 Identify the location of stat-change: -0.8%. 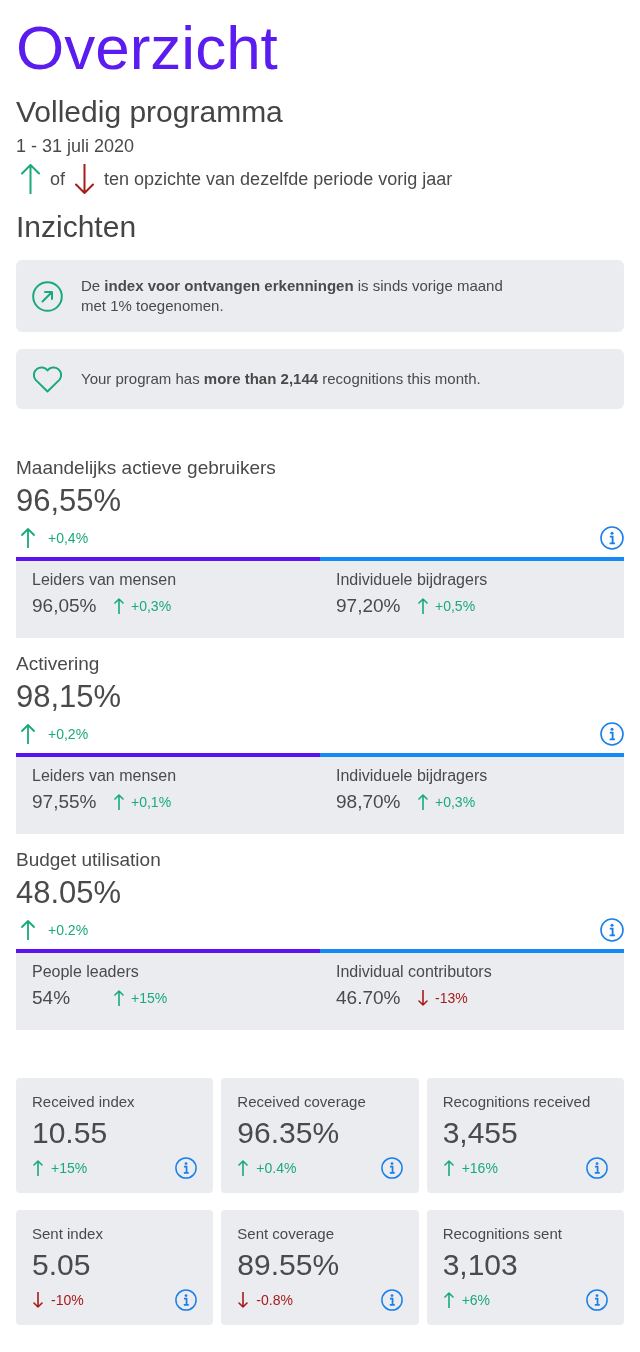
(274, 1300).